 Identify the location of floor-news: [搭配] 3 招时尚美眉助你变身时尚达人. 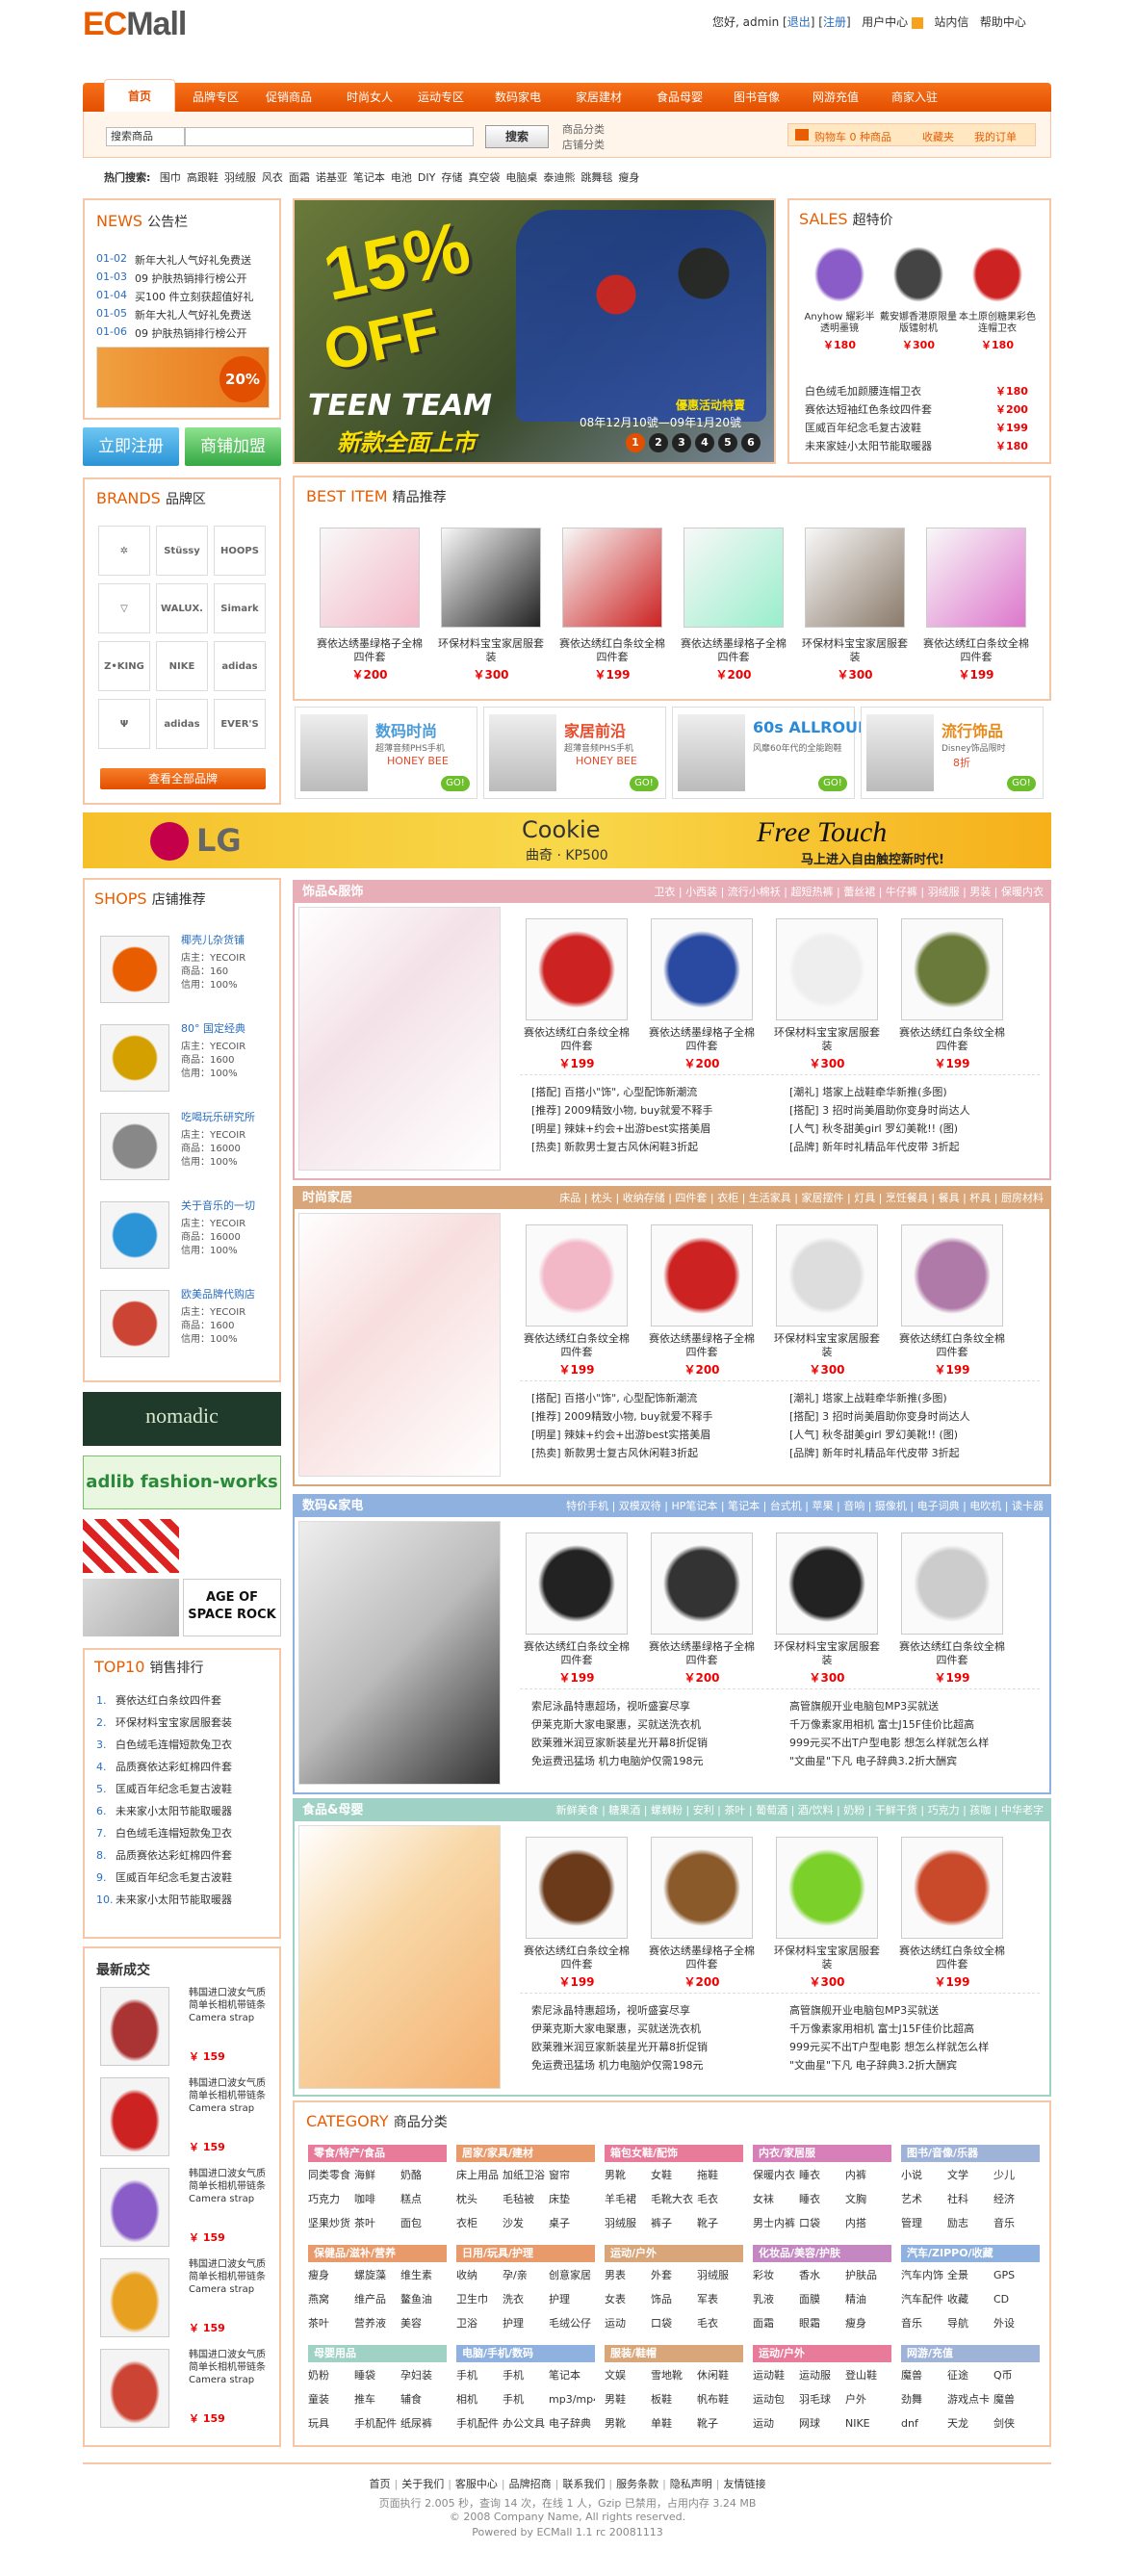
(879, 1416).